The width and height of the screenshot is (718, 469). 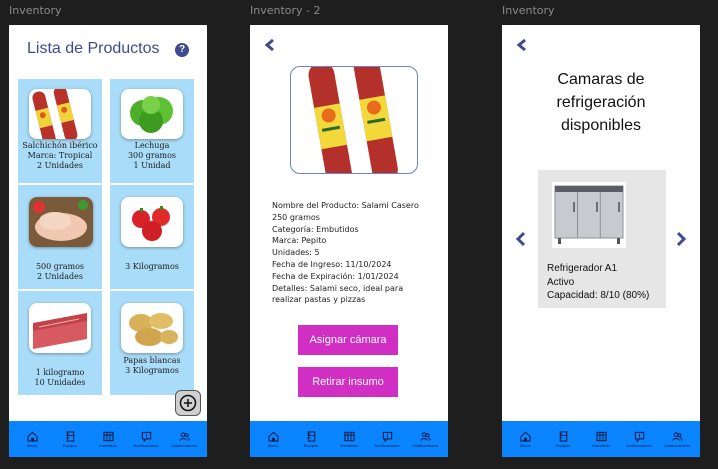 I want to click on detail-name: Nombre del Producto: Salami Casero, so click(x=345, y=205).